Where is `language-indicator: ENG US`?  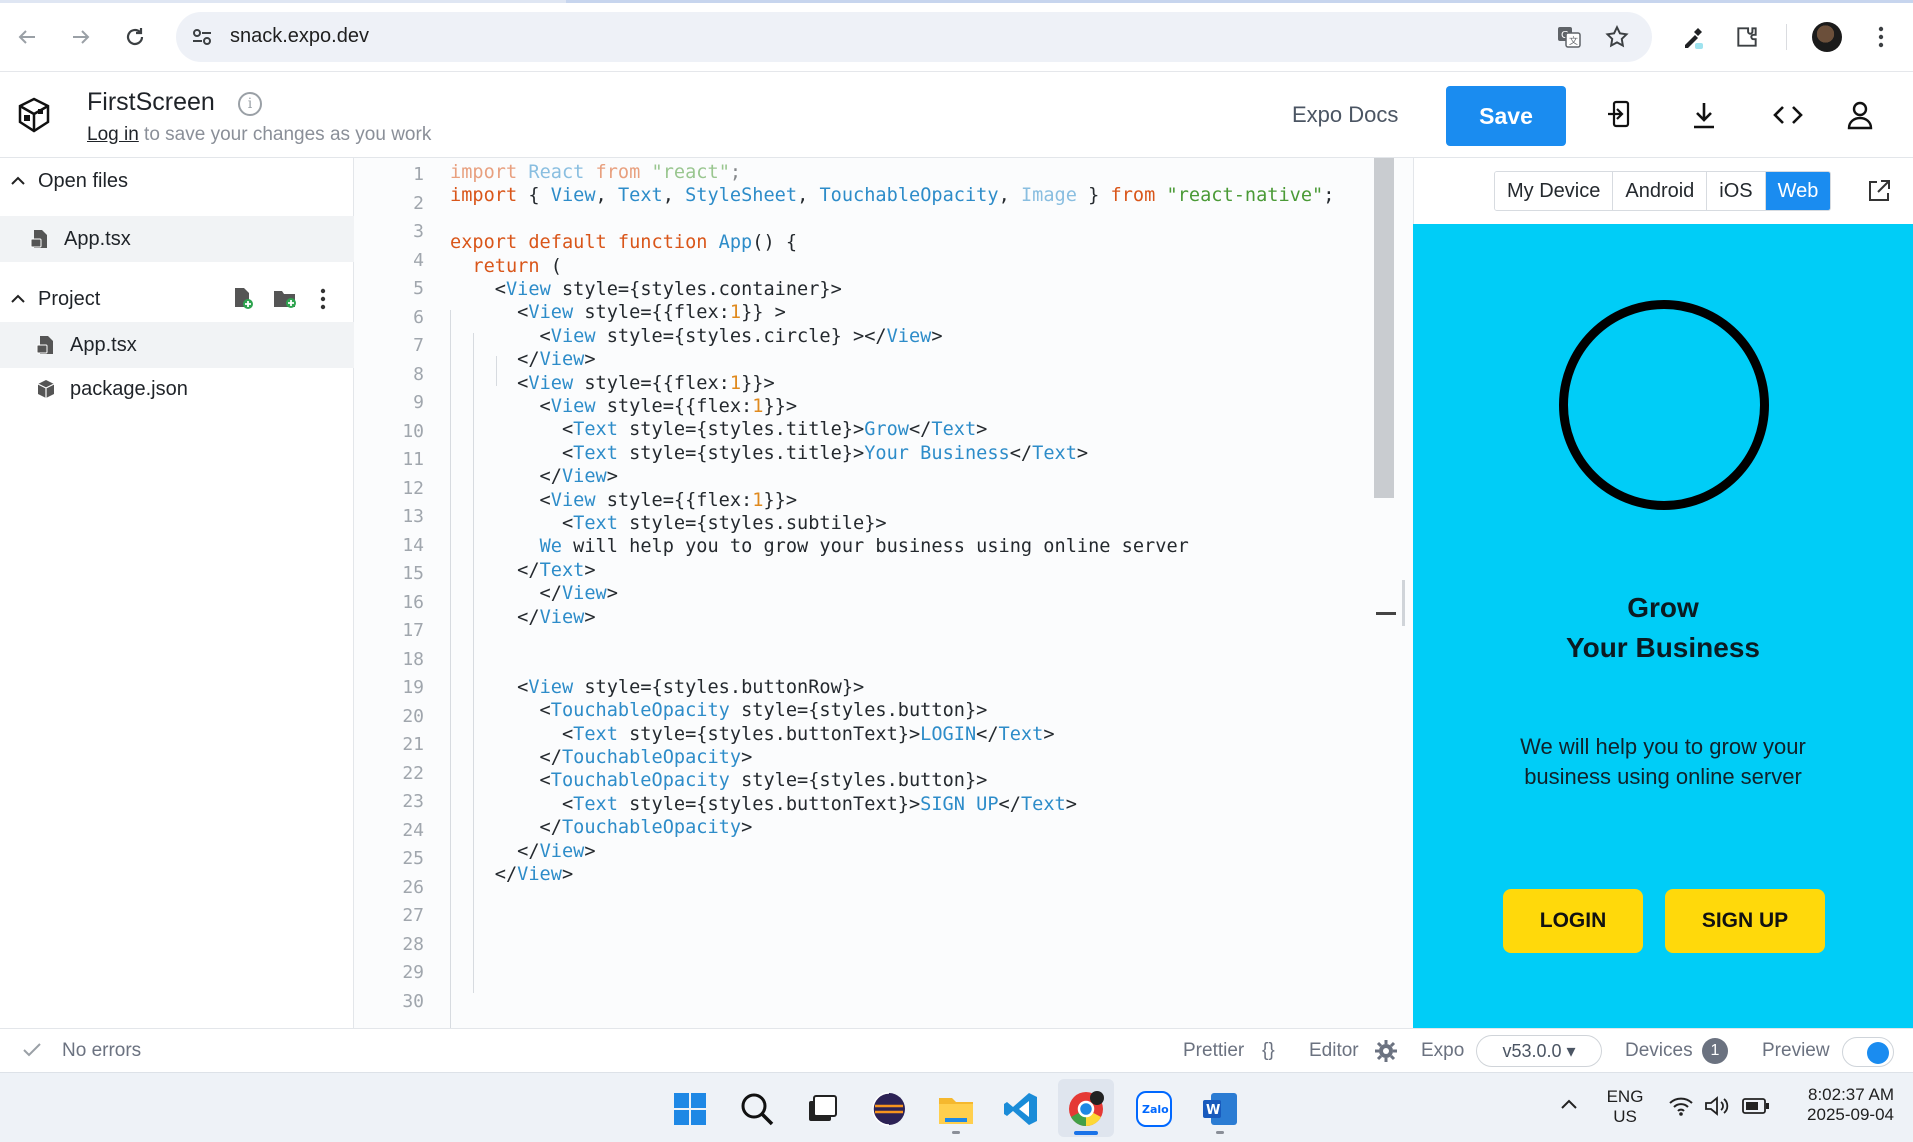
language-indicator: ENG US is located at coordinates (1625, 1107).